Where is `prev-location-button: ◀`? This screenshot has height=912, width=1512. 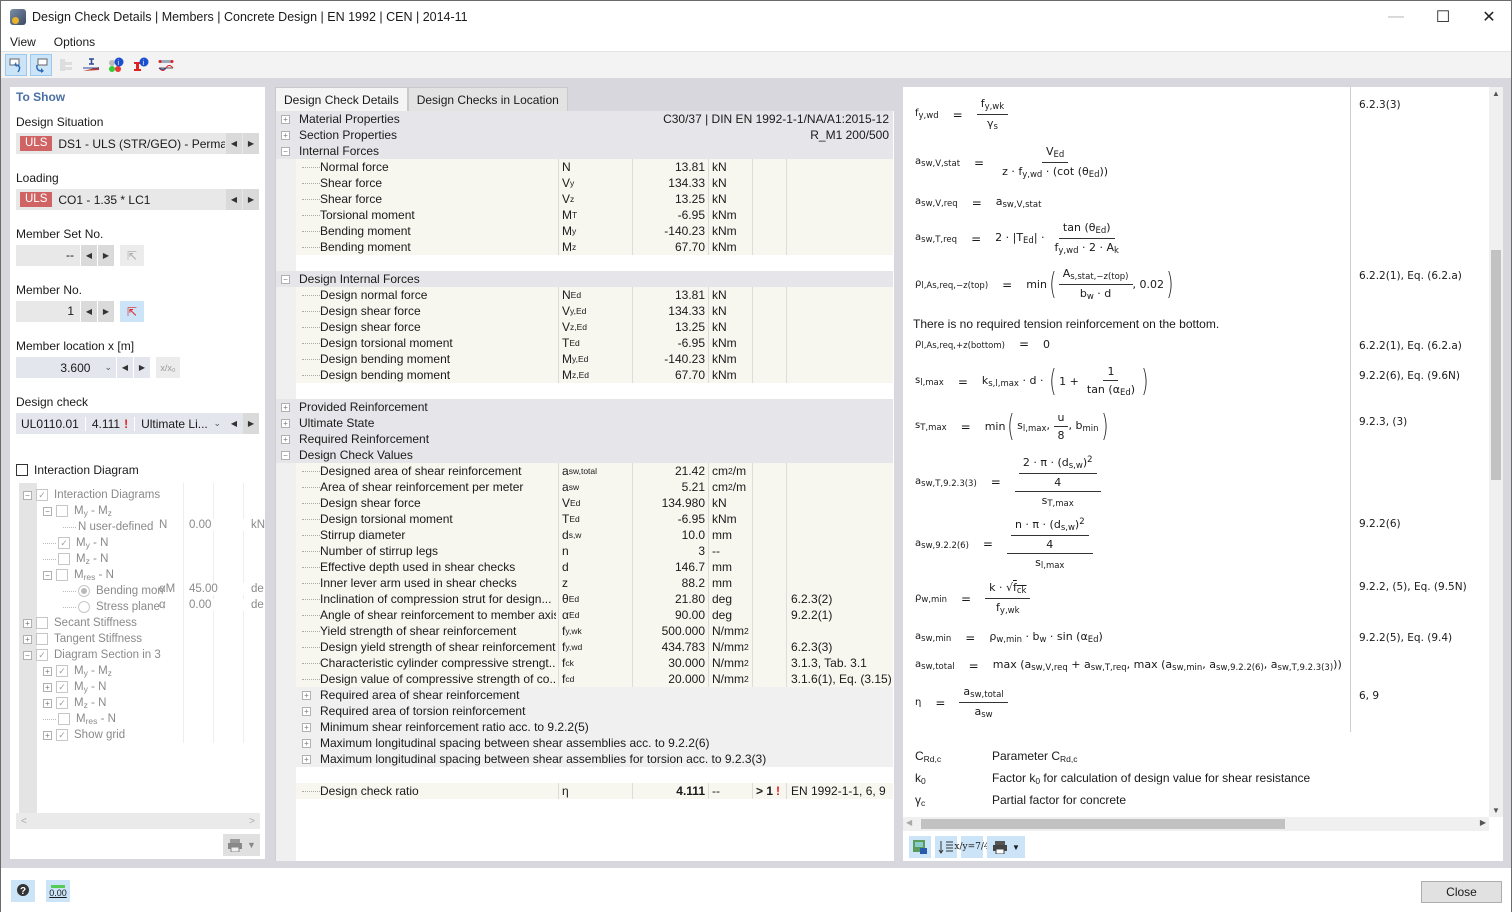 prev-location-button: ◀ is located at coordinates (125, 367).